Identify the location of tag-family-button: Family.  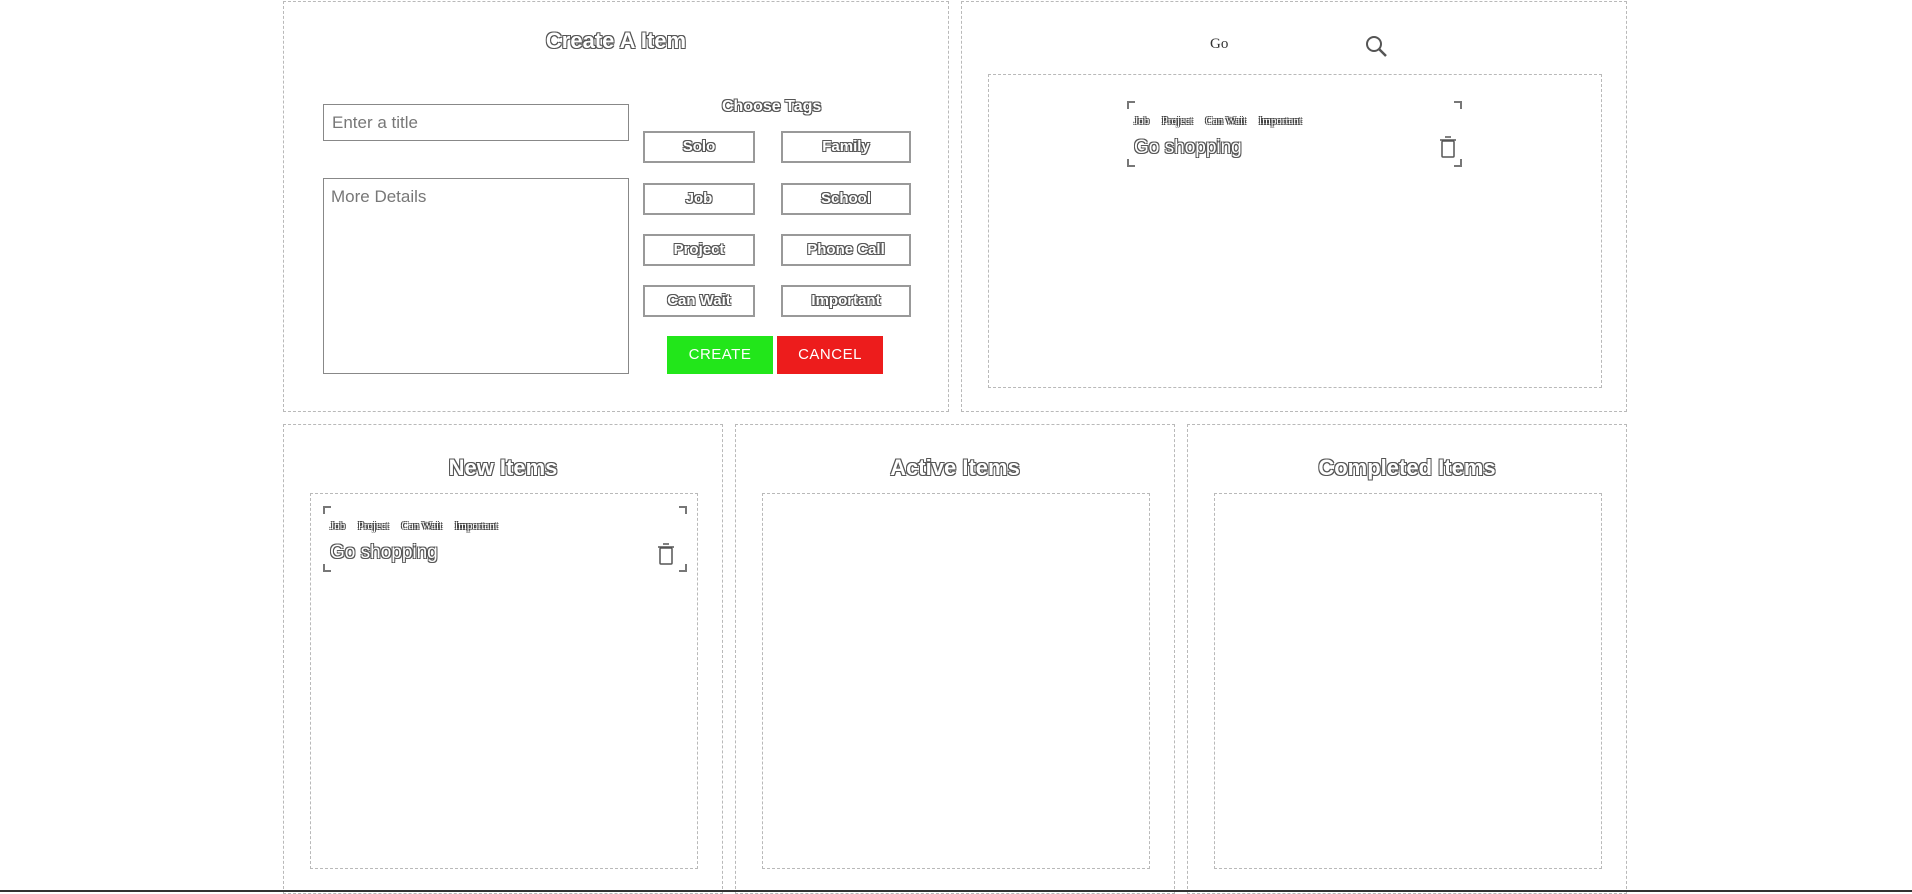
(846, 147).